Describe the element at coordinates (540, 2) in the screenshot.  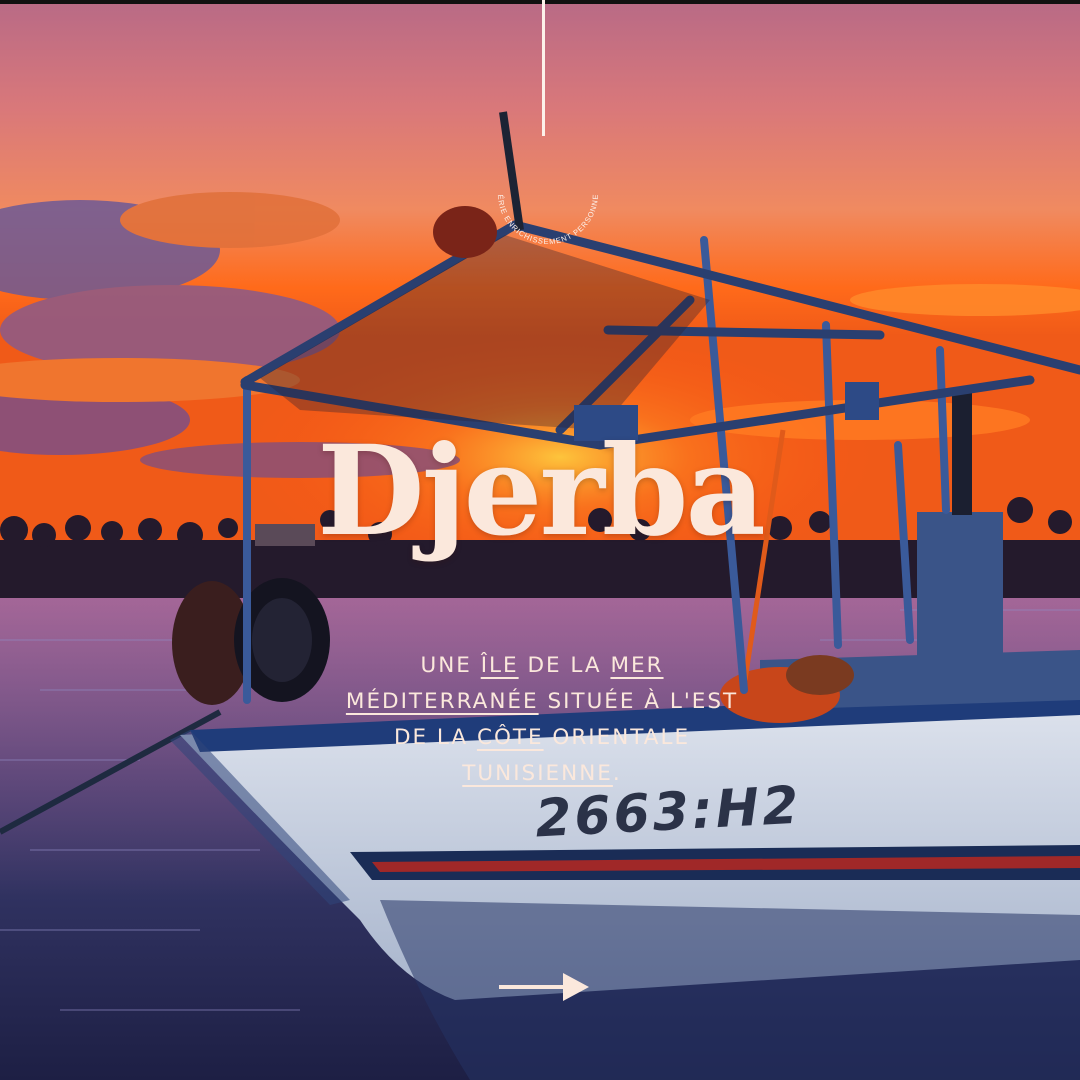
I see `top-border` at that location.